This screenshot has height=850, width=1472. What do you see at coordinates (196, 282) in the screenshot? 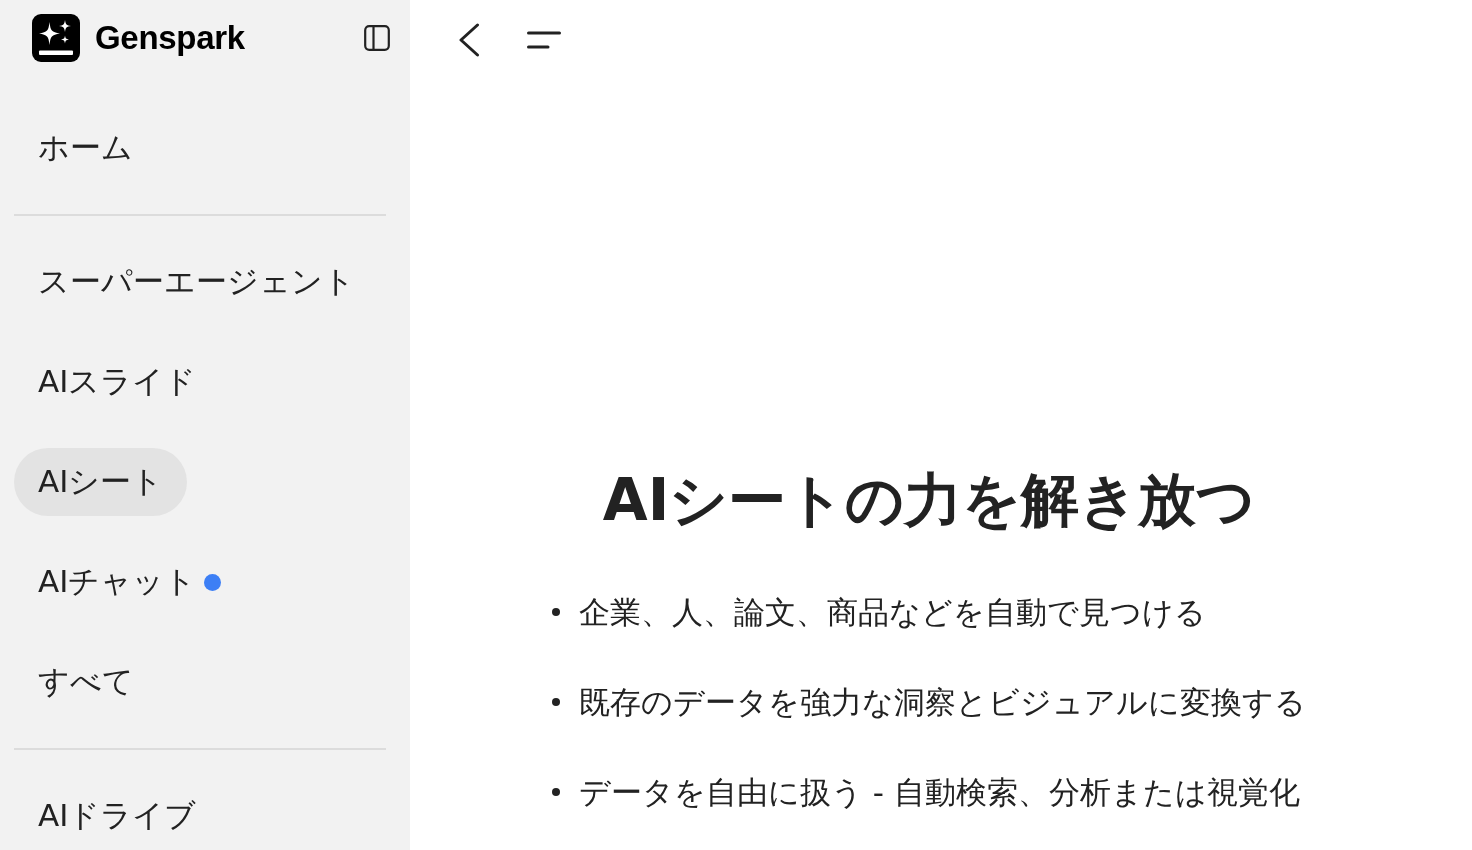
I see `sidebar-item: スーパーエージェント` at bounding box center [196, 282].